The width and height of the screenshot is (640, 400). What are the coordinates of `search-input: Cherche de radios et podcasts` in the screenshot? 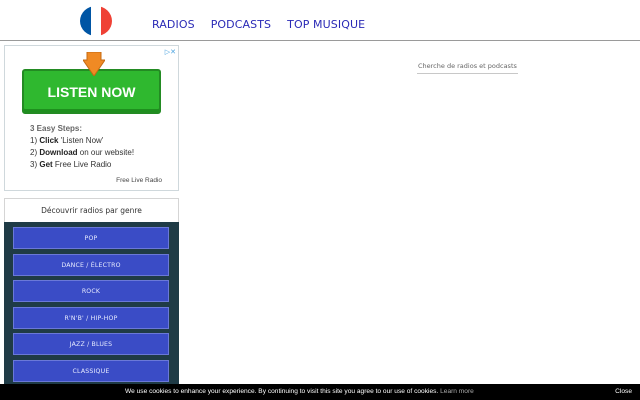 It's located at (467, 67).